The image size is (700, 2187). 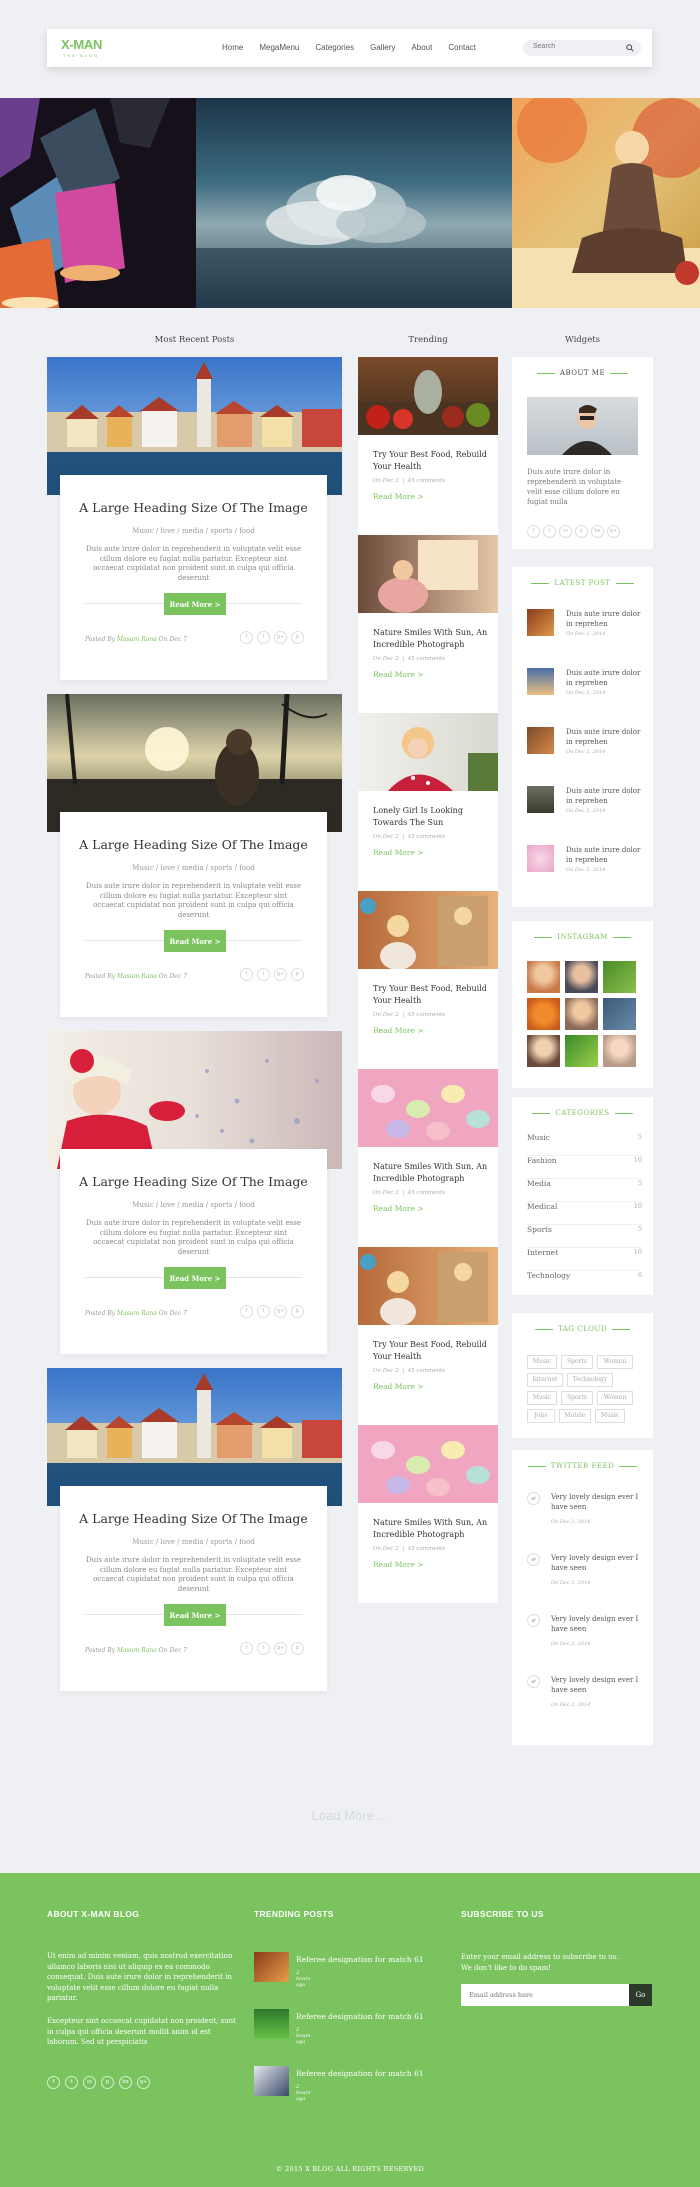 What do you see at coordinates (630, 48) in the screenshot?
I see `search-icon` at bounding box center [630, 48].